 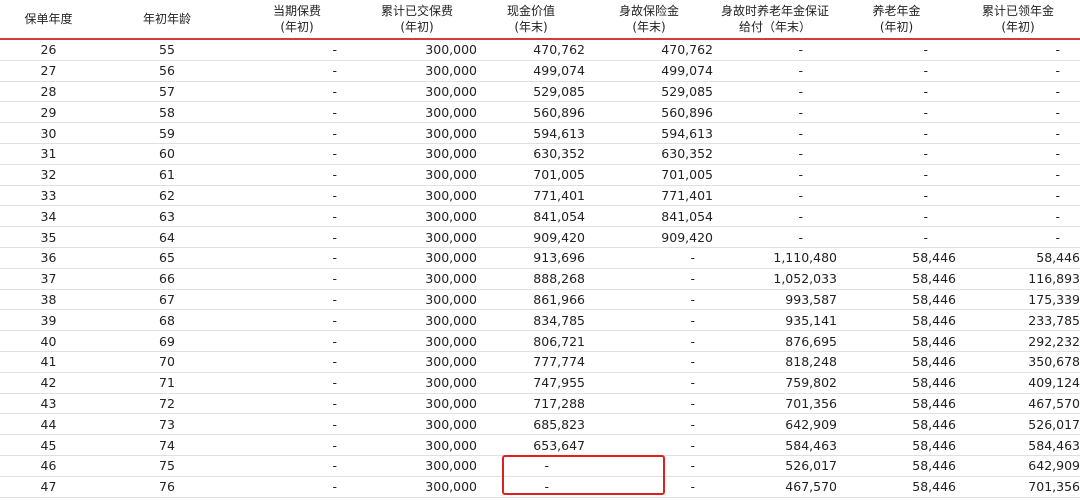 What do you see at coordinates (530, 11) in the screenshot?
I see `header-line-1: 现金价值` at bounding box center [530, 11].